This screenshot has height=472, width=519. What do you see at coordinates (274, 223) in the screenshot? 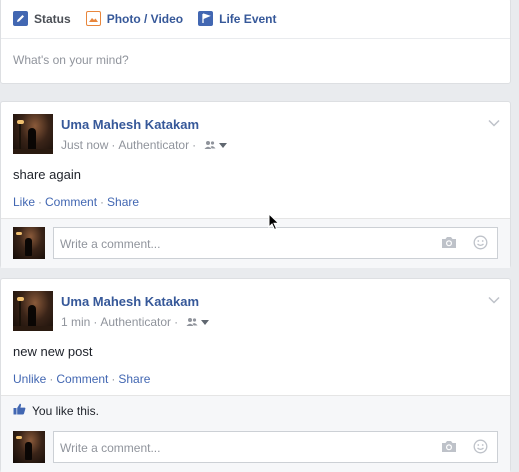
I see `mouse-cursor-icon` at bounding box center [274, 223].